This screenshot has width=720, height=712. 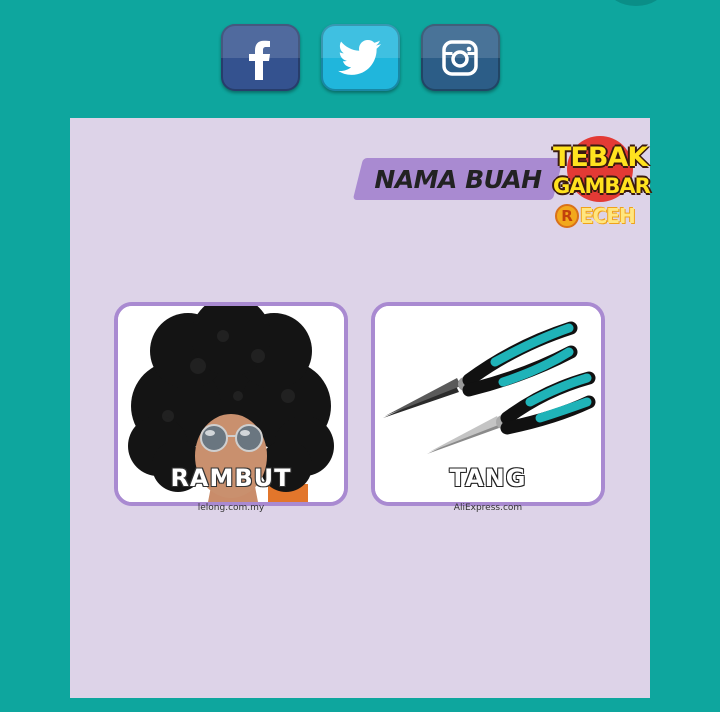 I want to click on tile-2-credit: AliExpress.com, so click(x=488, y=508).